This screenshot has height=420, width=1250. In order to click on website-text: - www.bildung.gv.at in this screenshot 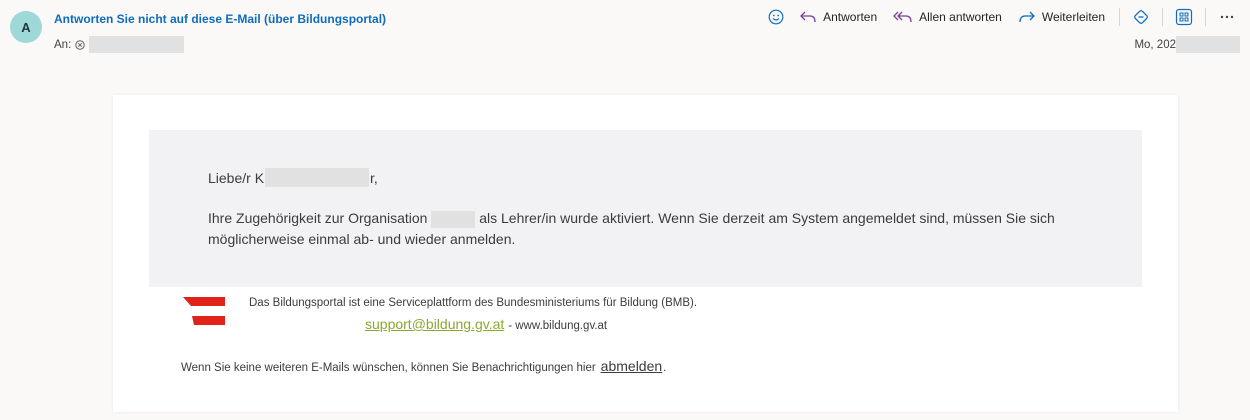, I will do `click(558, 326)`.